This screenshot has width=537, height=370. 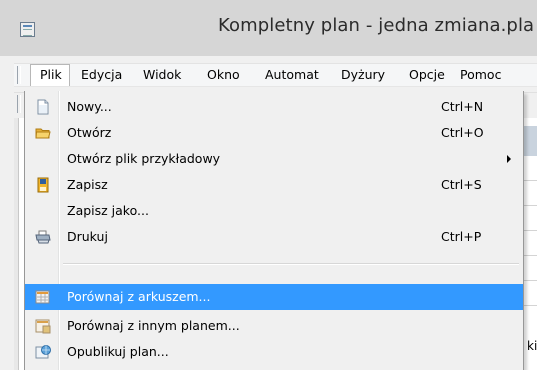 What do you see at coordinates (43, 237) in the screenshot?
I see `printer-icon` at bounding box center [43, 237].